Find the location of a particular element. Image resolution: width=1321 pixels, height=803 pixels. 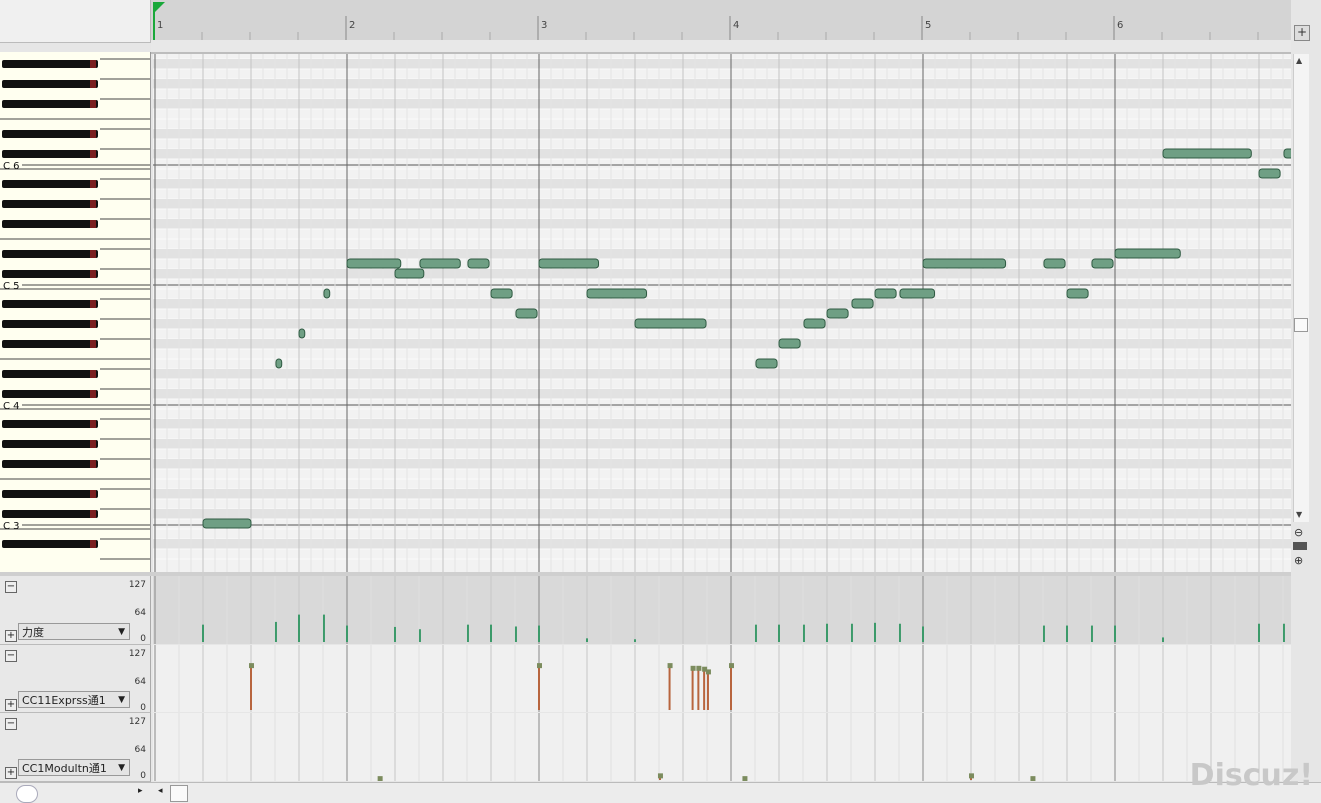

lane-type-label: CC1Modultn通1 is located at coordinates (64, 768).